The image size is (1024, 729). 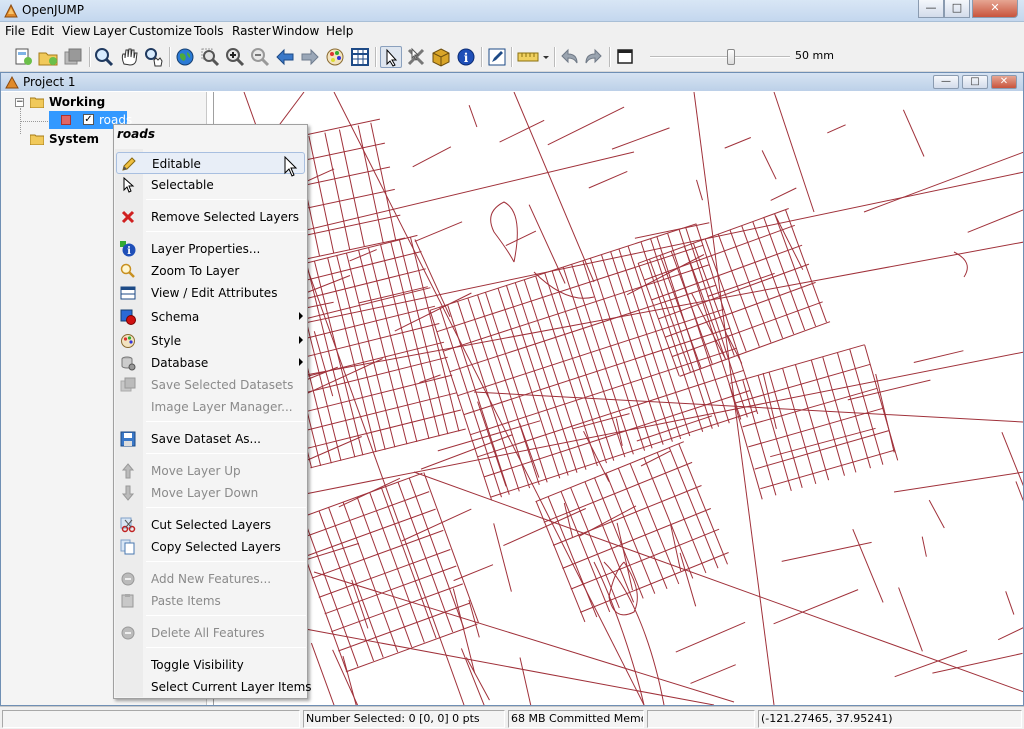 I want to click on select-tool-button, so click(x=391, y=57).